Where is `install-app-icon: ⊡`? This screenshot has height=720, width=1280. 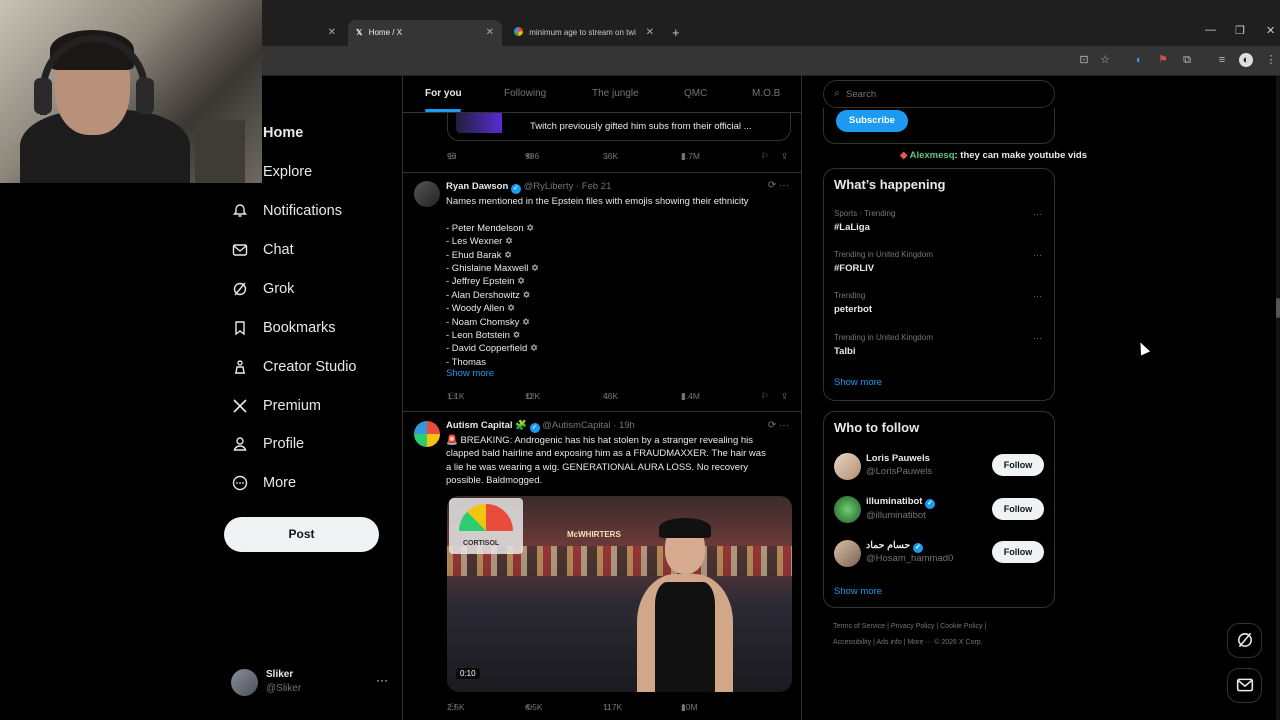
install-app-icon: ⊡ is located at coordinates (1084, 60).